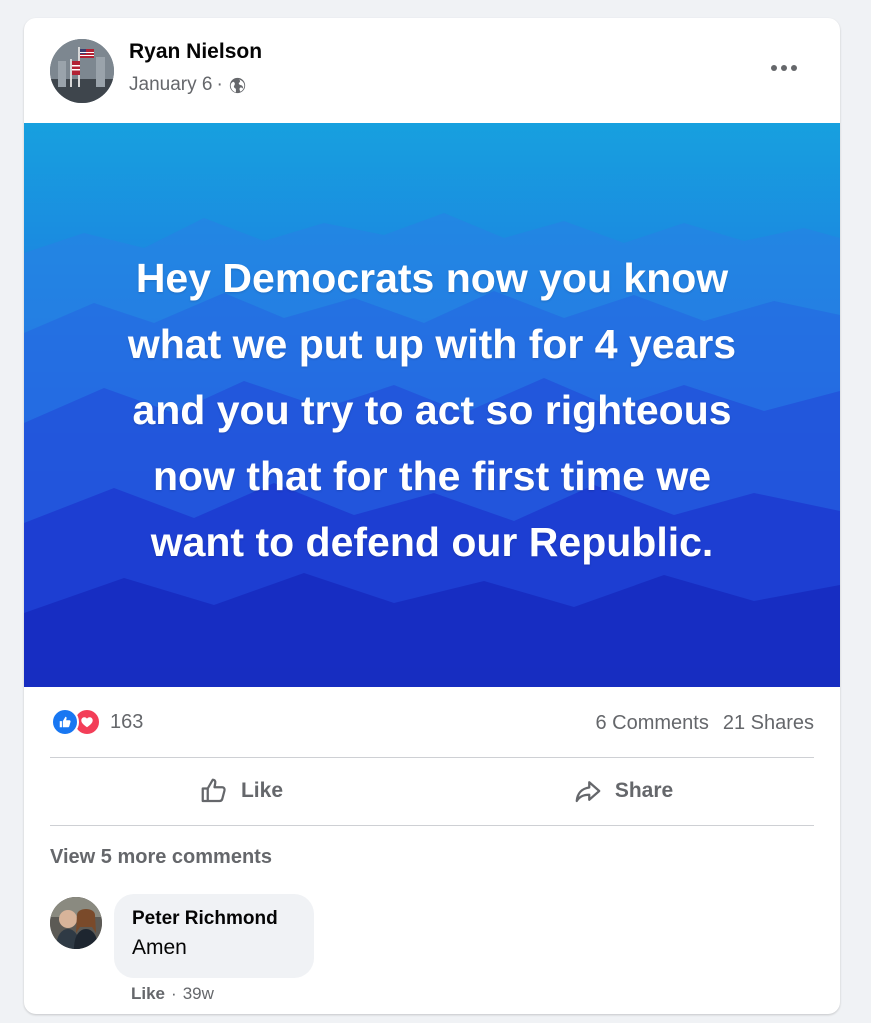 The height and width of the screenshot is (1023, 871). I want to click on share-label: Share, so click(644, 790).